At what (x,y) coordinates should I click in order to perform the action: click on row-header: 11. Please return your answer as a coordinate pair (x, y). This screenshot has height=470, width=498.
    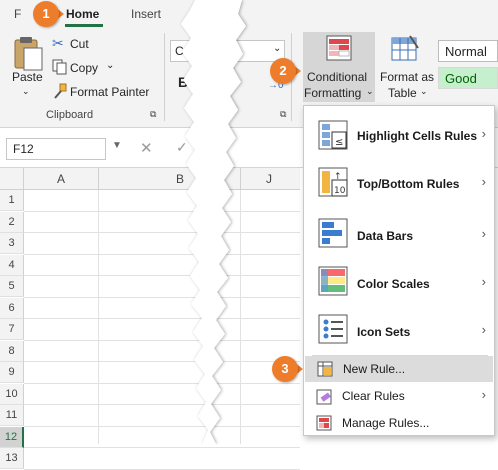
    Looking at the image, I should click on (12, 415).